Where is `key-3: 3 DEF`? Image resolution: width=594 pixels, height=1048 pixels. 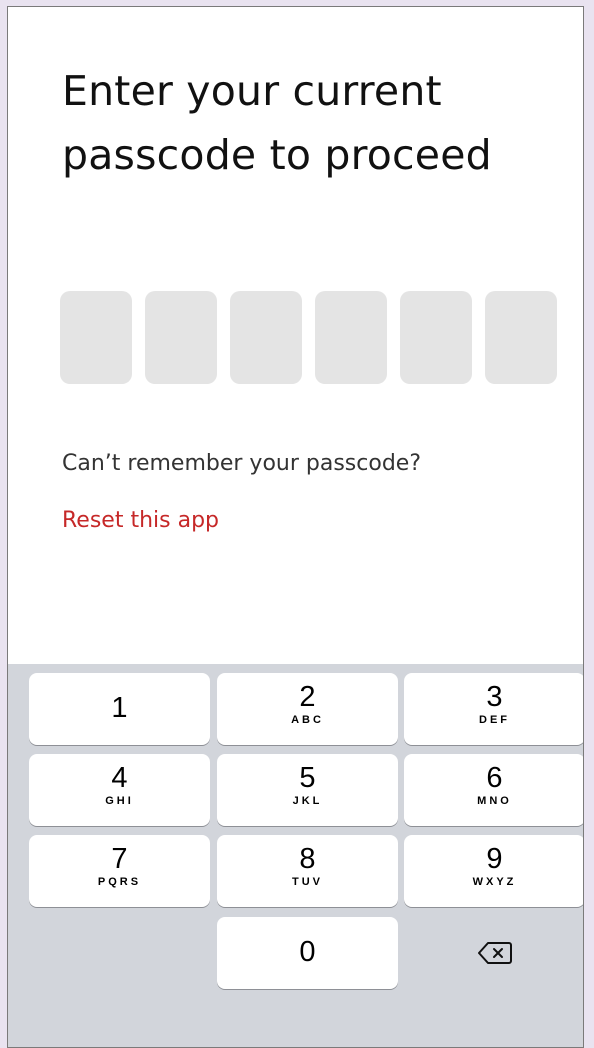
key-3: 3 DEF is located at coordinates (493, 709).